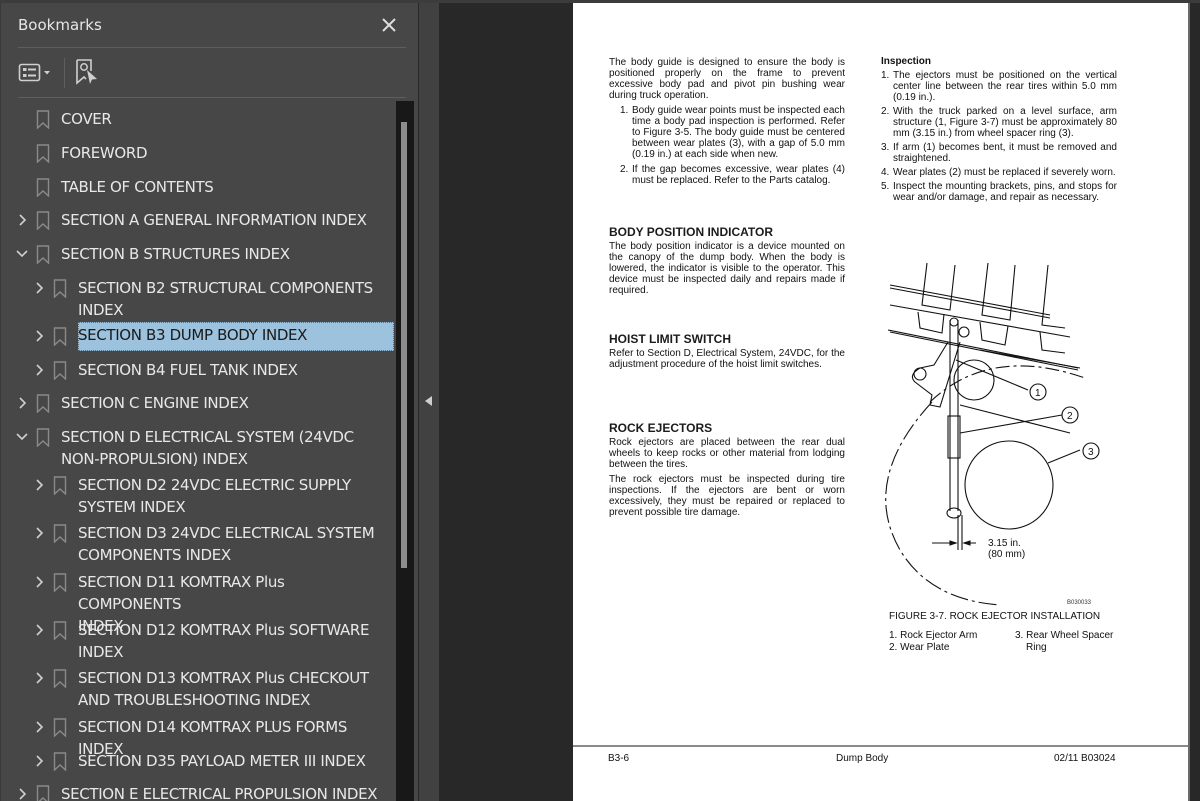  What do you see at coordinates (216, 220) in the screenshot?
I see `bookmark-label: SECTION A GENERAL INFORMATION INDEX` at bounding box center [216, 220].